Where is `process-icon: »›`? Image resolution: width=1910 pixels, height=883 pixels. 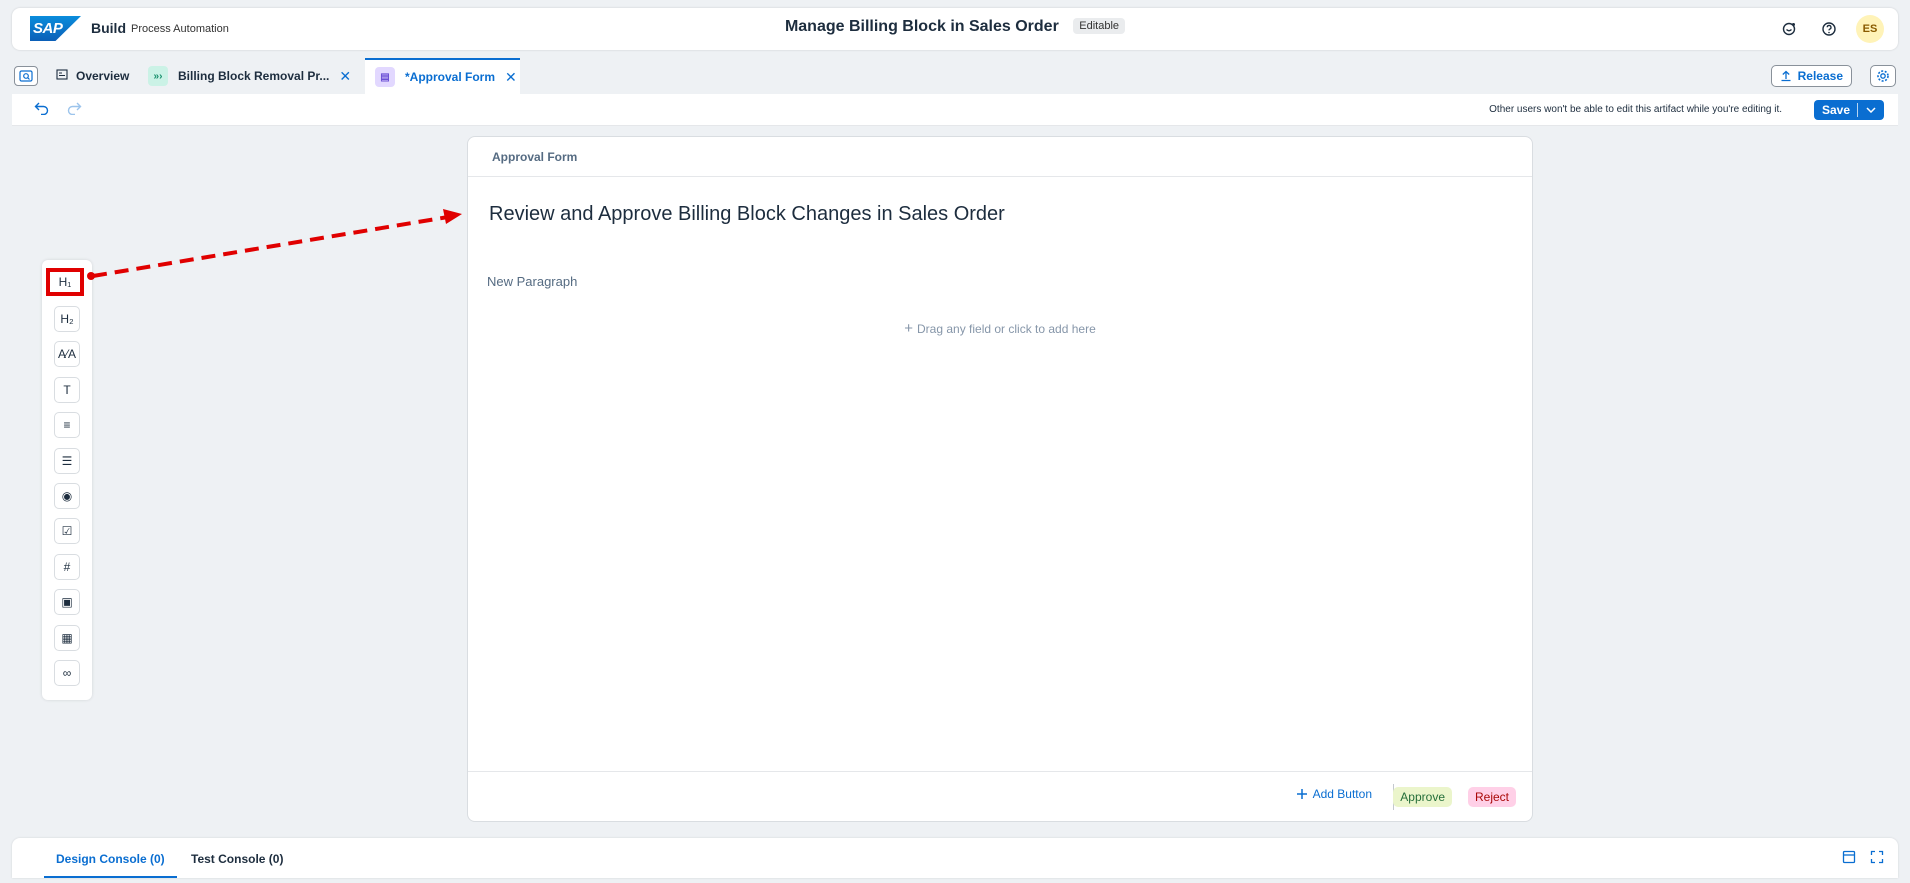
process-icon: »› is located at coordinates (158, 76).